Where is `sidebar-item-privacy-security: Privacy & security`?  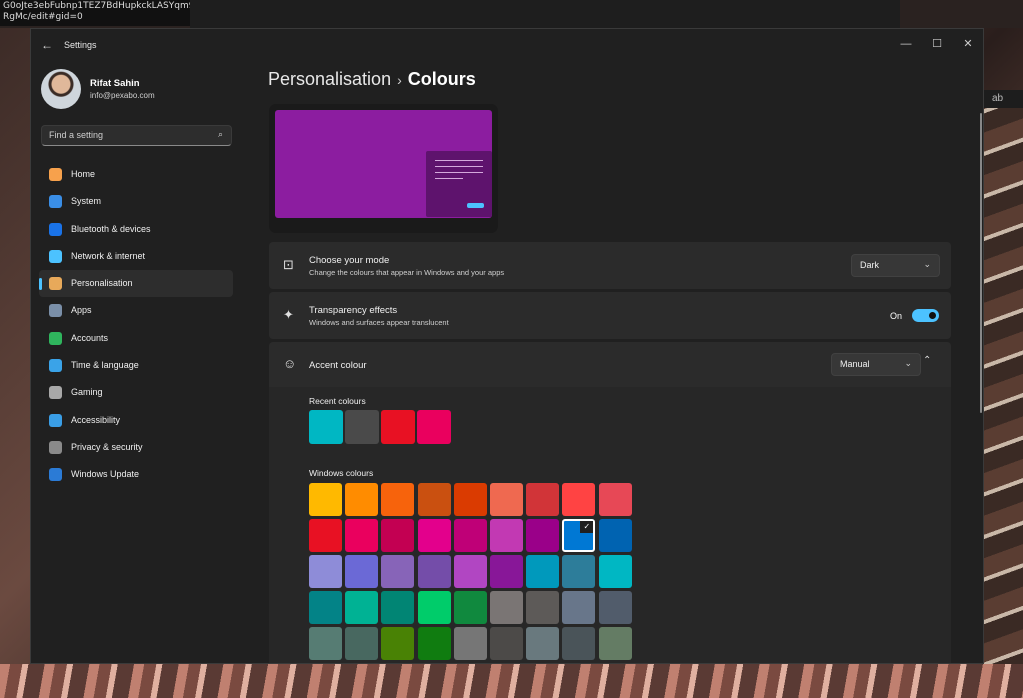 sidebar-item-privacy-security: Privacy & security is located at coordinates (136, 447).